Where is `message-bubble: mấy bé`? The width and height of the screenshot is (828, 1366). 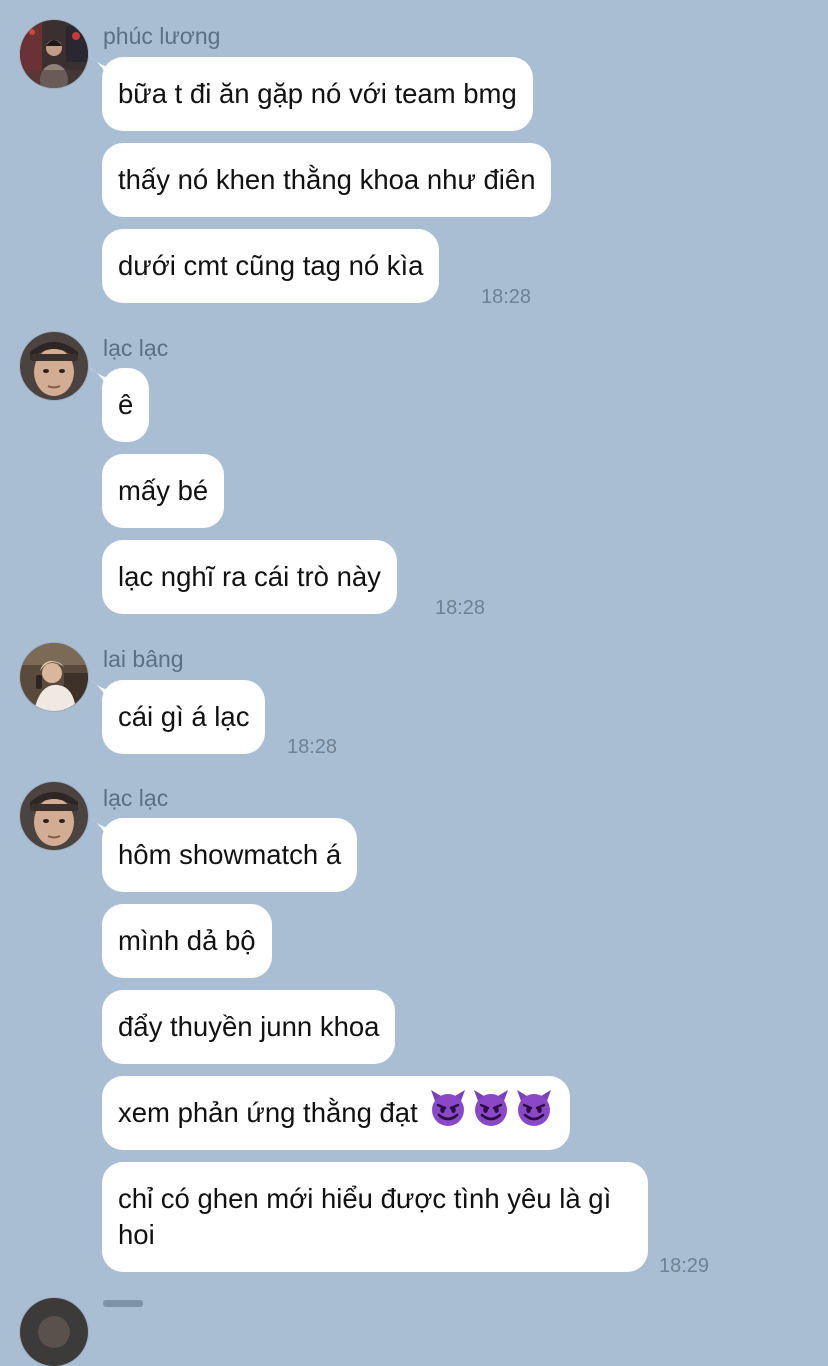
message-bubble: mấy bé is located at coordinates (163, 491).